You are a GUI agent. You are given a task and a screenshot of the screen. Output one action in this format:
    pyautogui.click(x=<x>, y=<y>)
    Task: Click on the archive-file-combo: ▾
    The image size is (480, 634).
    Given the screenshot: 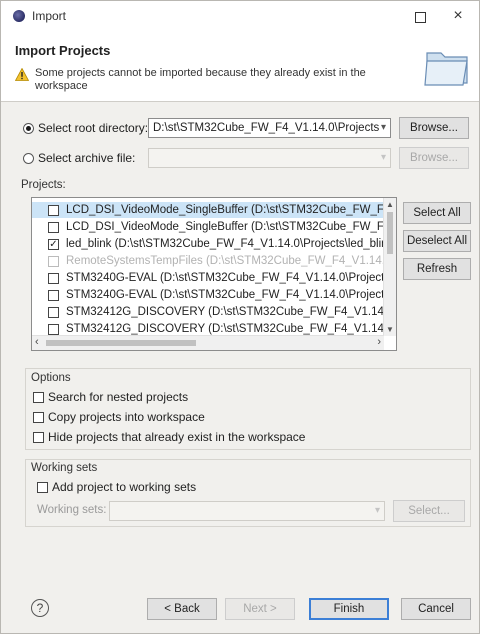 What is the action you would take?
    pyautogui.click(x=269, y=158)
    